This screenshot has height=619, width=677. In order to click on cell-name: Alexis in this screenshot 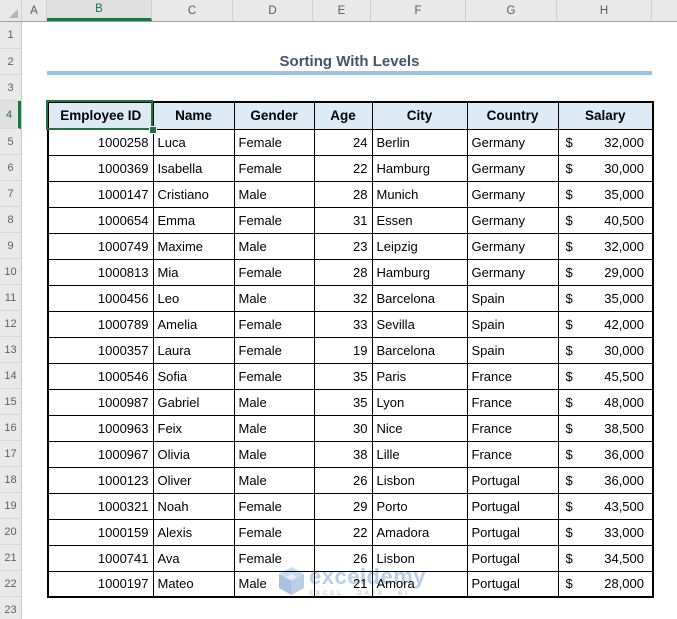, I will do `click(193, 532)`.